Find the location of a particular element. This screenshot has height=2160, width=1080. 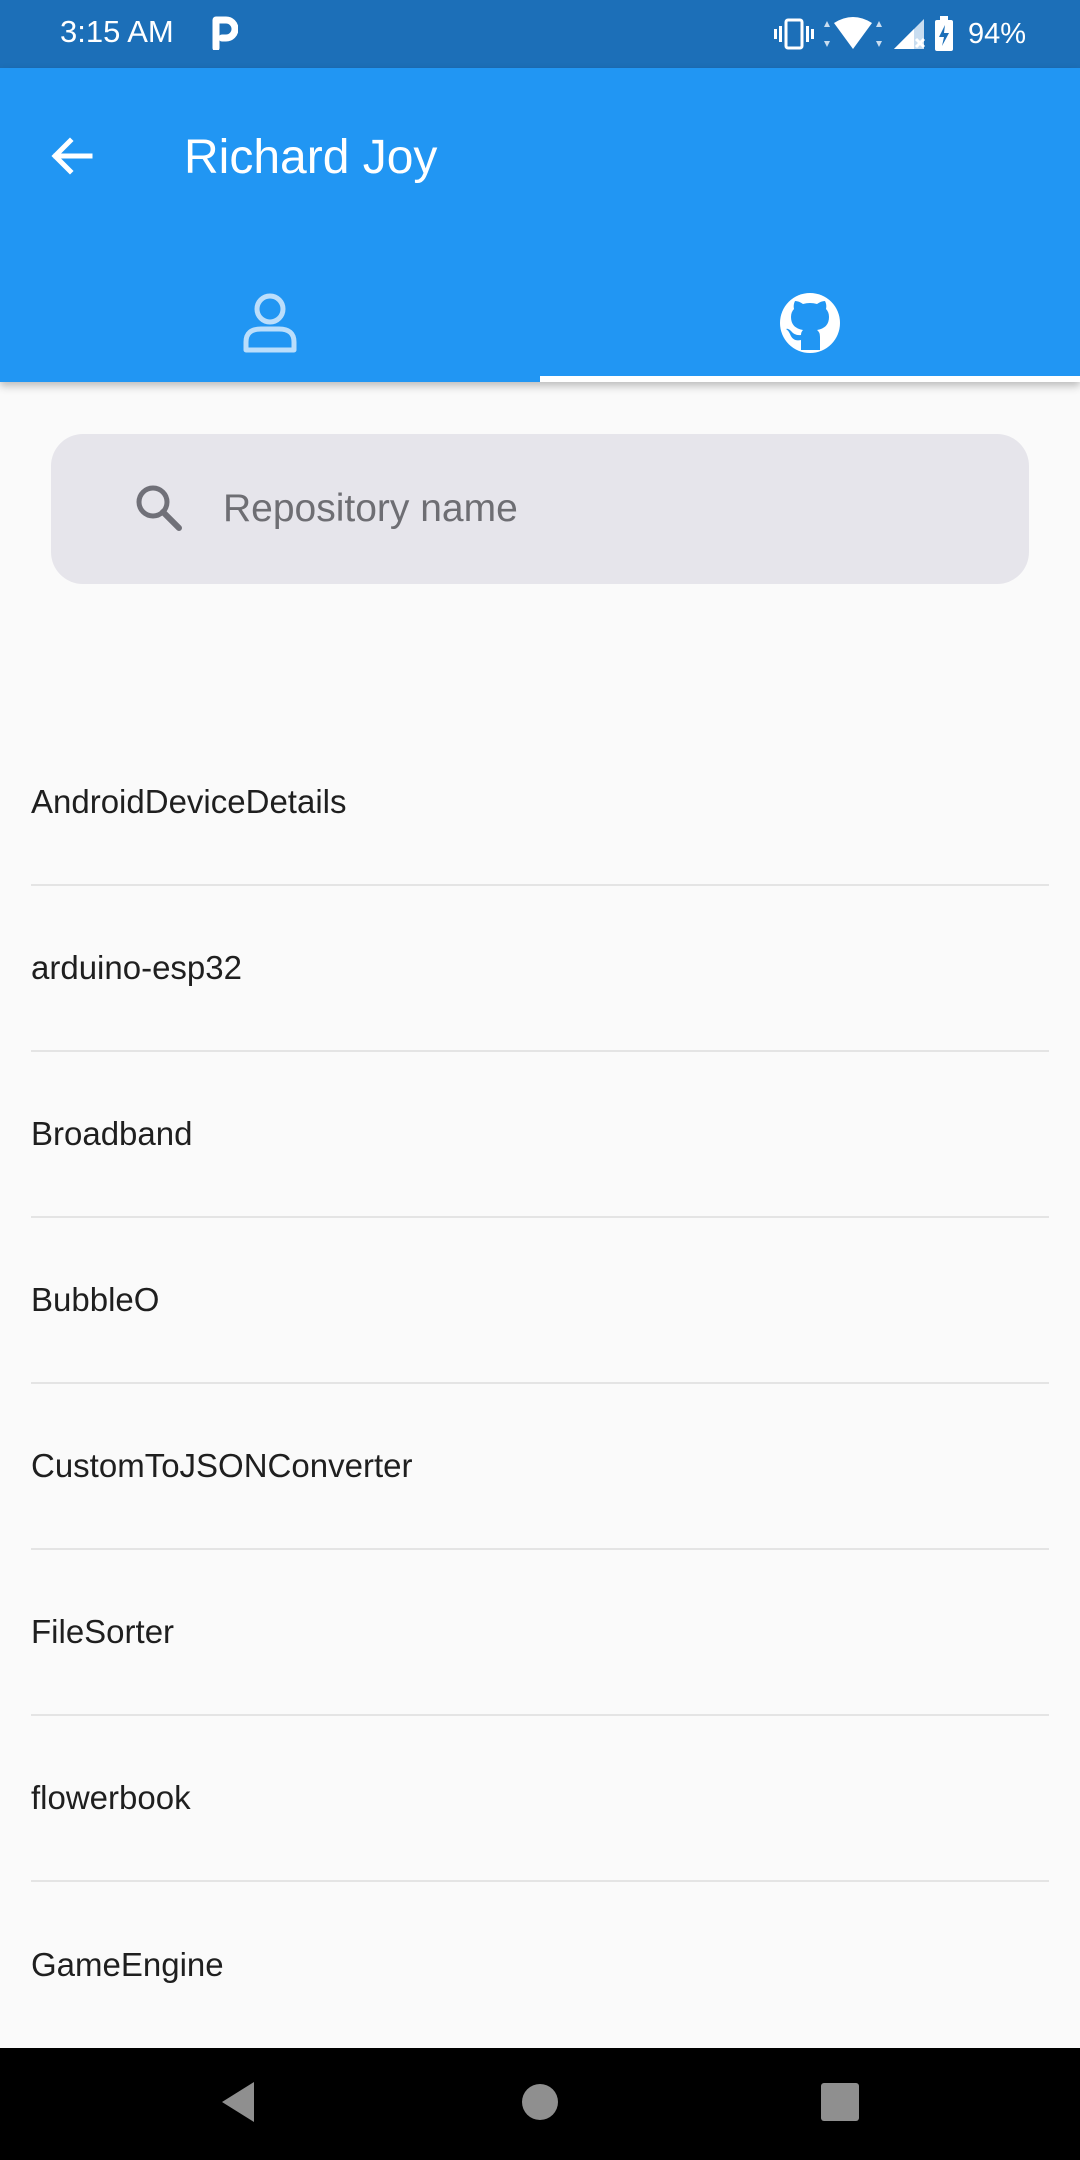

system-navigation-bar is located at coordinates (540, 2104).